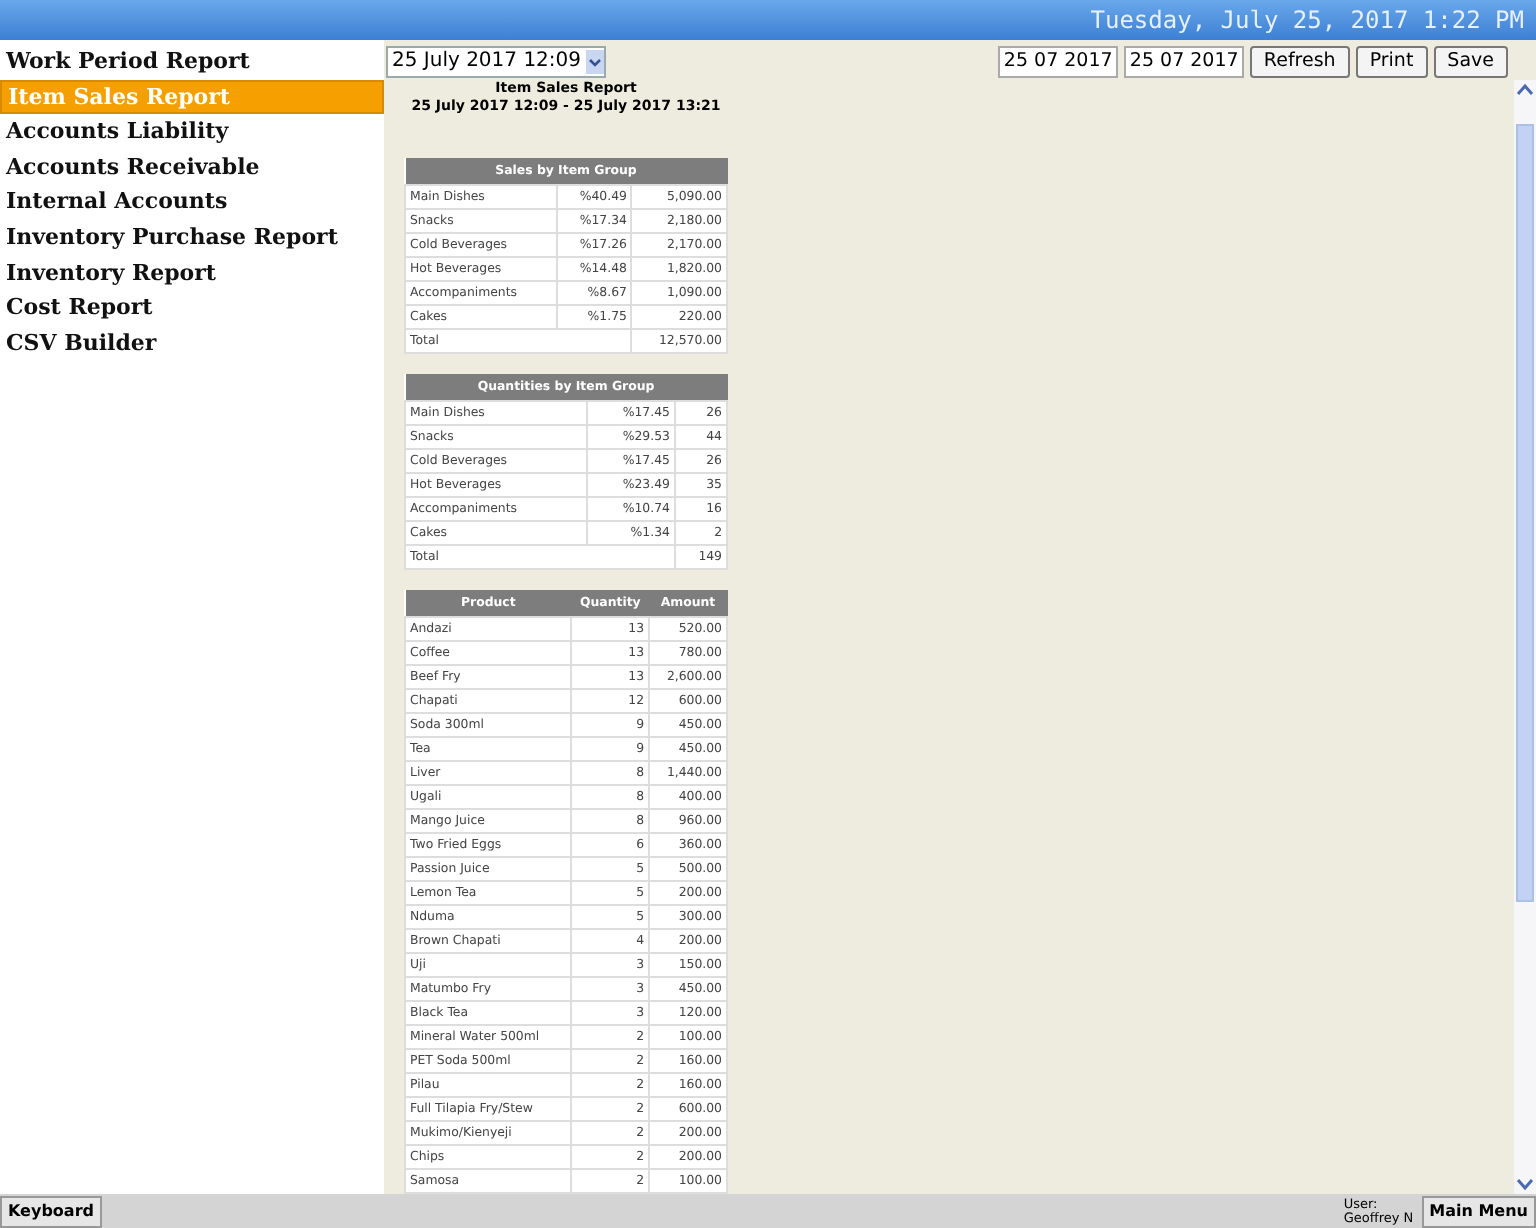 The width and height of the screenshot is (1536, 1228). What do you see at coordinates (192, 62) in the screenshot?
I see `report-menu-item: Work Period Report` at bounding box center [192, 62].